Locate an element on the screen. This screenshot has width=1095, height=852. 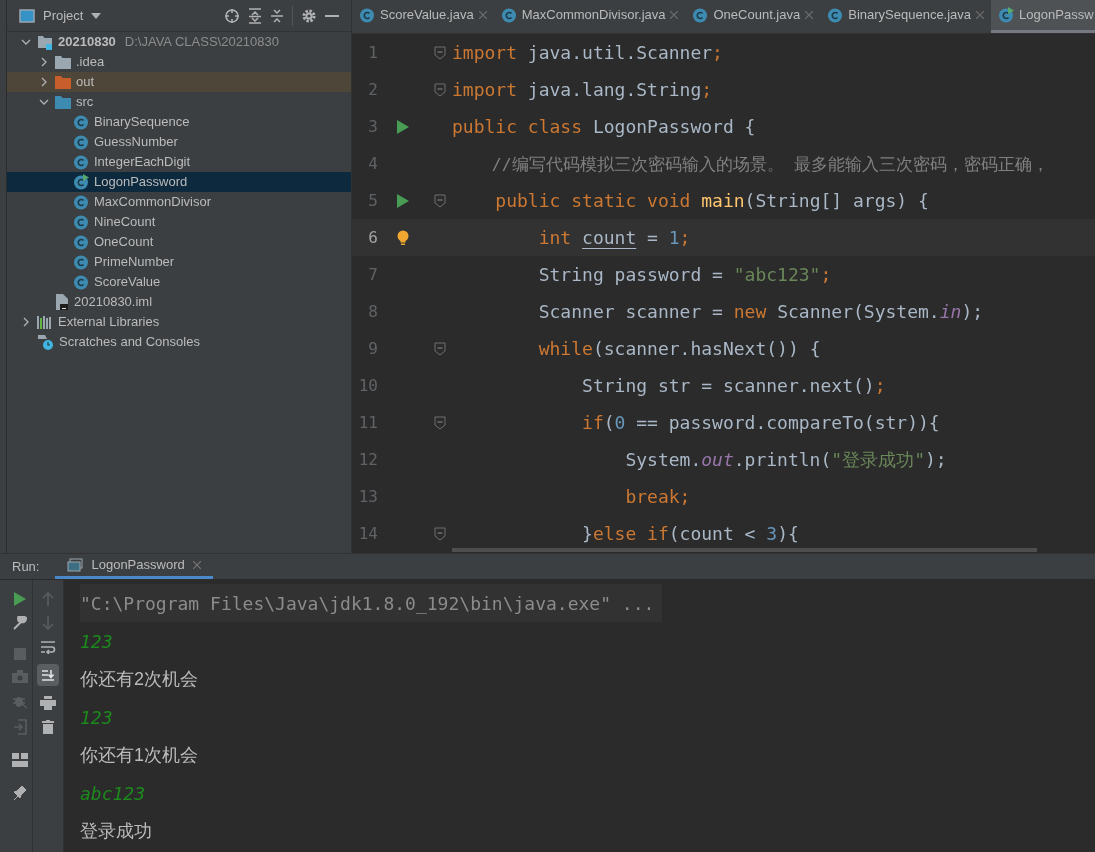
editor-tab: ScoreValue.java is located at coordinates (423, 16).